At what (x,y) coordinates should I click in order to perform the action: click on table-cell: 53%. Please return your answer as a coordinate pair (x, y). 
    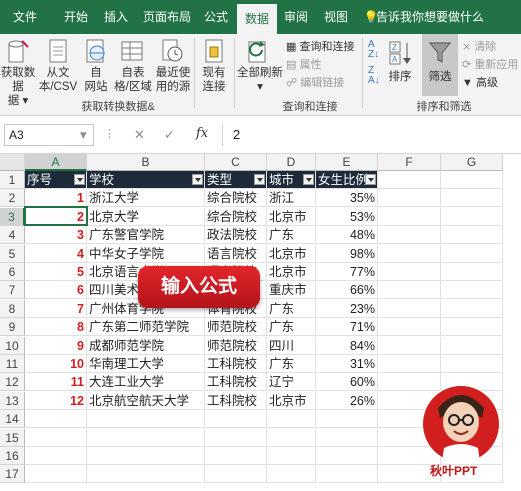
    Looking at the image, I should click on (347, 216).